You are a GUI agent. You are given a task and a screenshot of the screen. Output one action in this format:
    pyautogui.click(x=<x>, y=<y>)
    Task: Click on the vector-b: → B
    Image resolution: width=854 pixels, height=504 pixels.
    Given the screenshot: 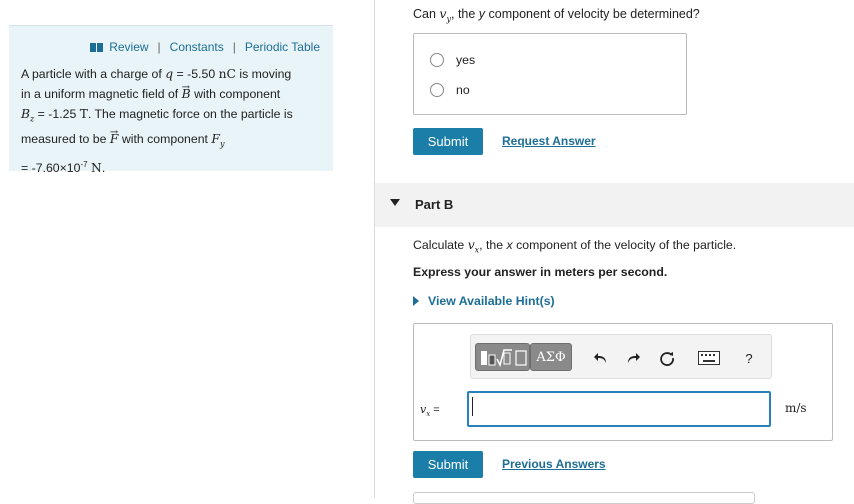 What is the action you would take?
    pyautogui.click(x=186, y=91)
    